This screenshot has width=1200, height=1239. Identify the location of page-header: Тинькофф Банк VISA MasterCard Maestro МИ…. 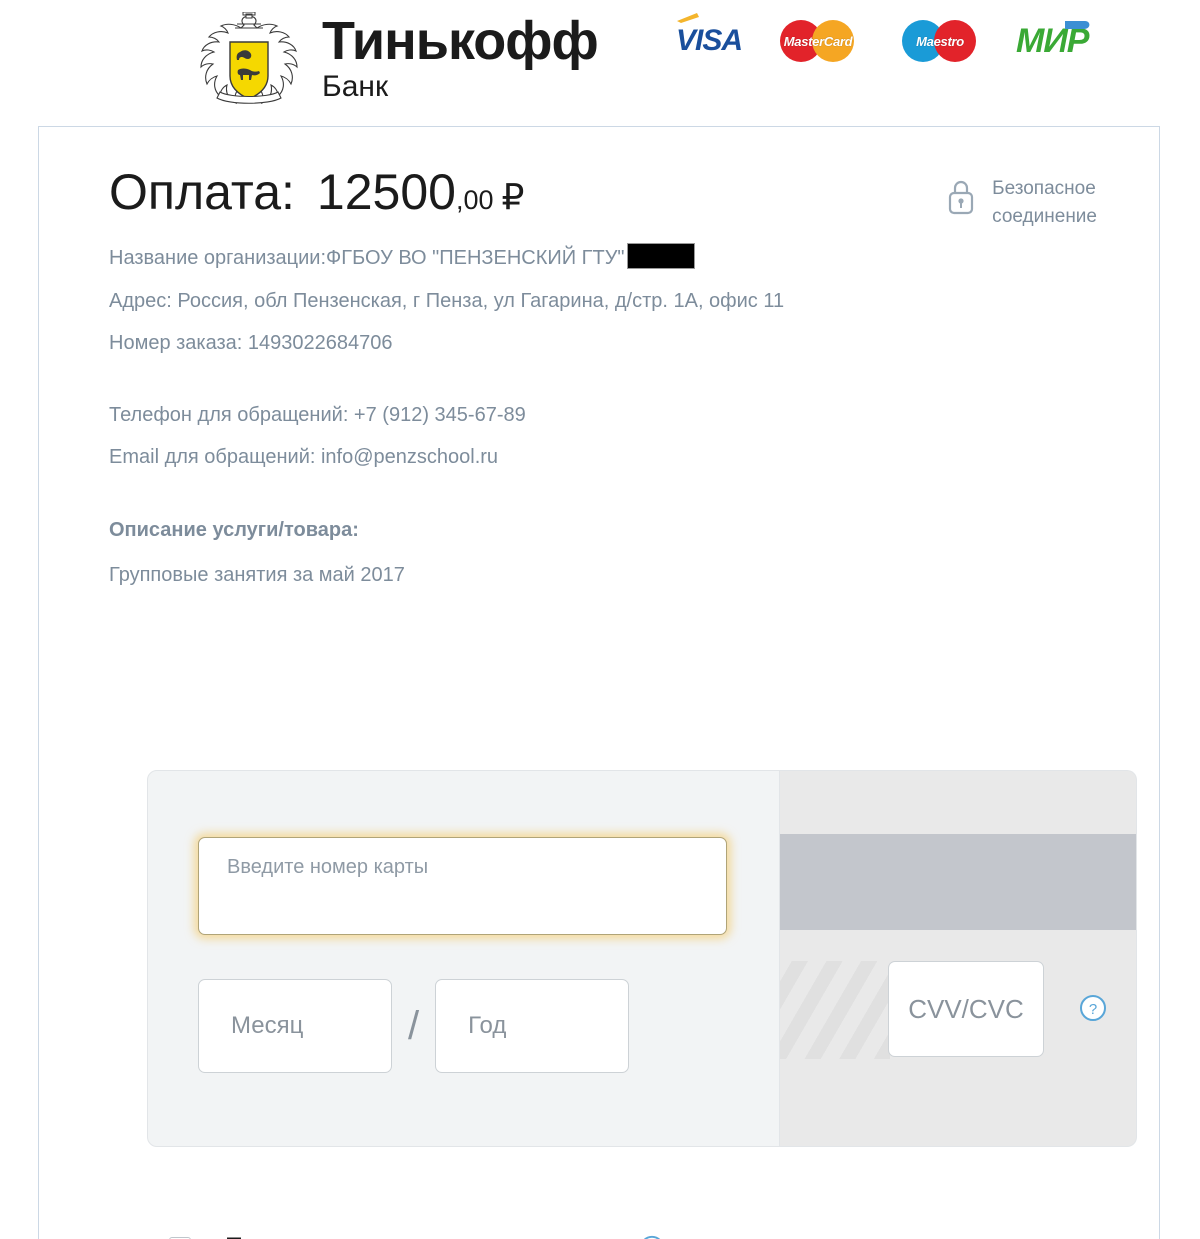
(600, 55).